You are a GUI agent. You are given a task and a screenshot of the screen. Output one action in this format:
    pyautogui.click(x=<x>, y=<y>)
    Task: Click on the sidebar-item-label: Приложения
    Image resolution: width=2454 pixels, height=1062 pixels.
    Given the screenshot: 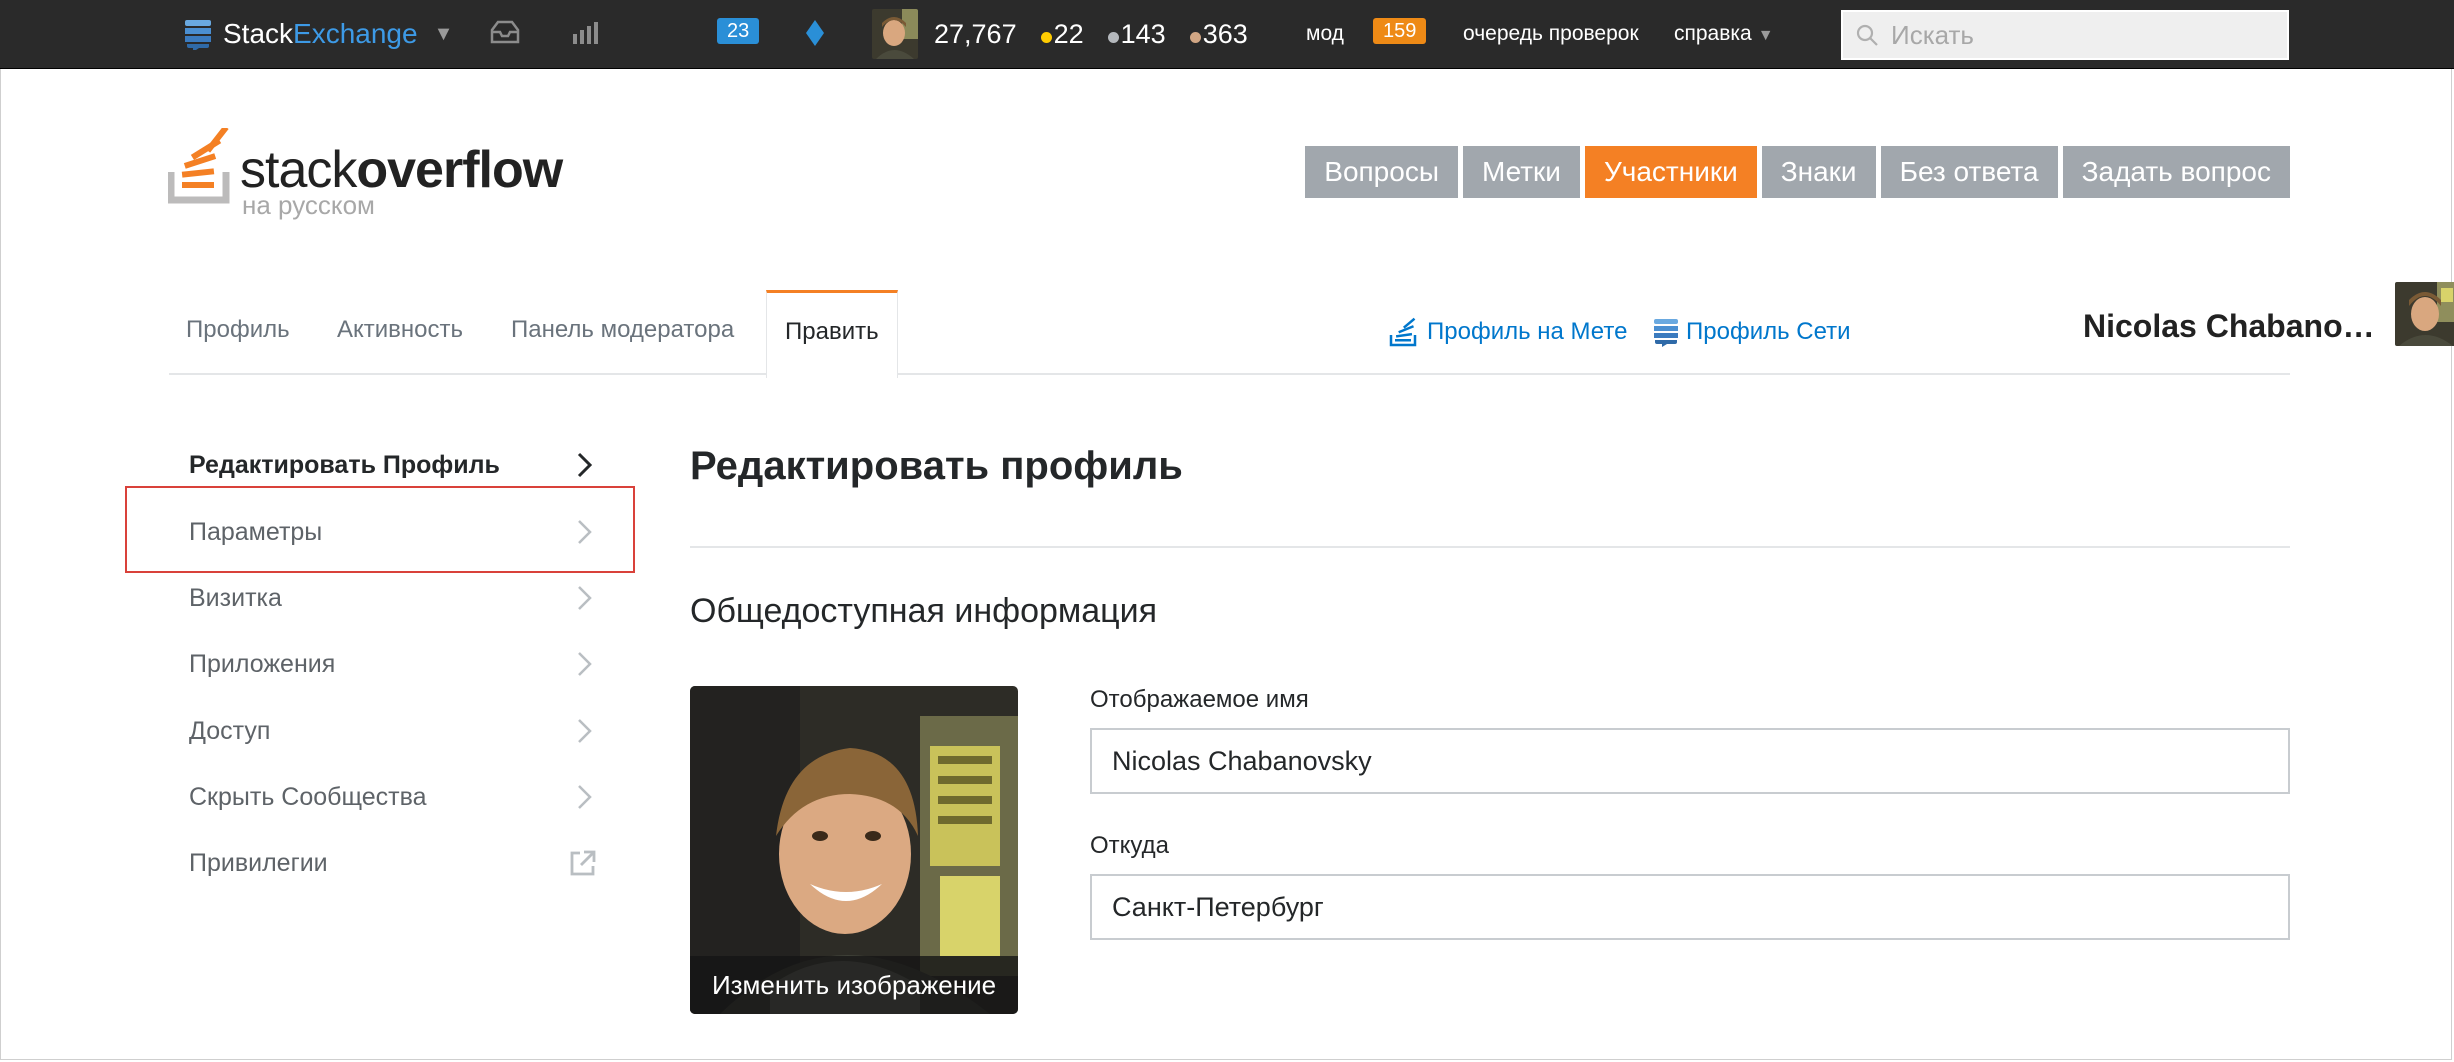 What is the action you would take?
    pyautogui.click(x=262, y=664)
    